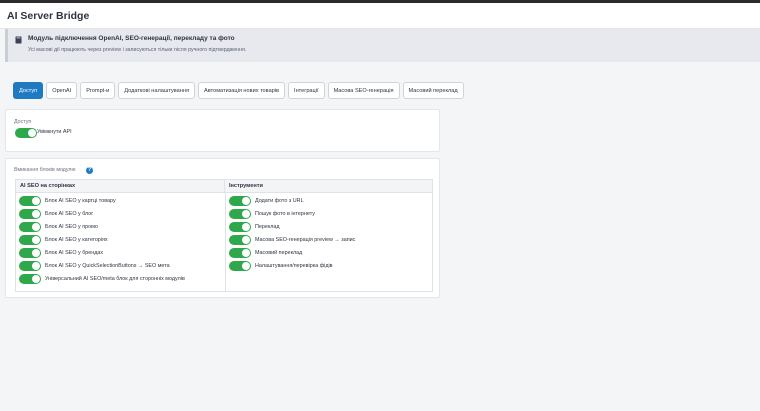 This screenshot has height=411, width=760. Describe the element at coordinates (98, 90) in the screenshot. I see `tab-prompts: Prompt-и` at that location.